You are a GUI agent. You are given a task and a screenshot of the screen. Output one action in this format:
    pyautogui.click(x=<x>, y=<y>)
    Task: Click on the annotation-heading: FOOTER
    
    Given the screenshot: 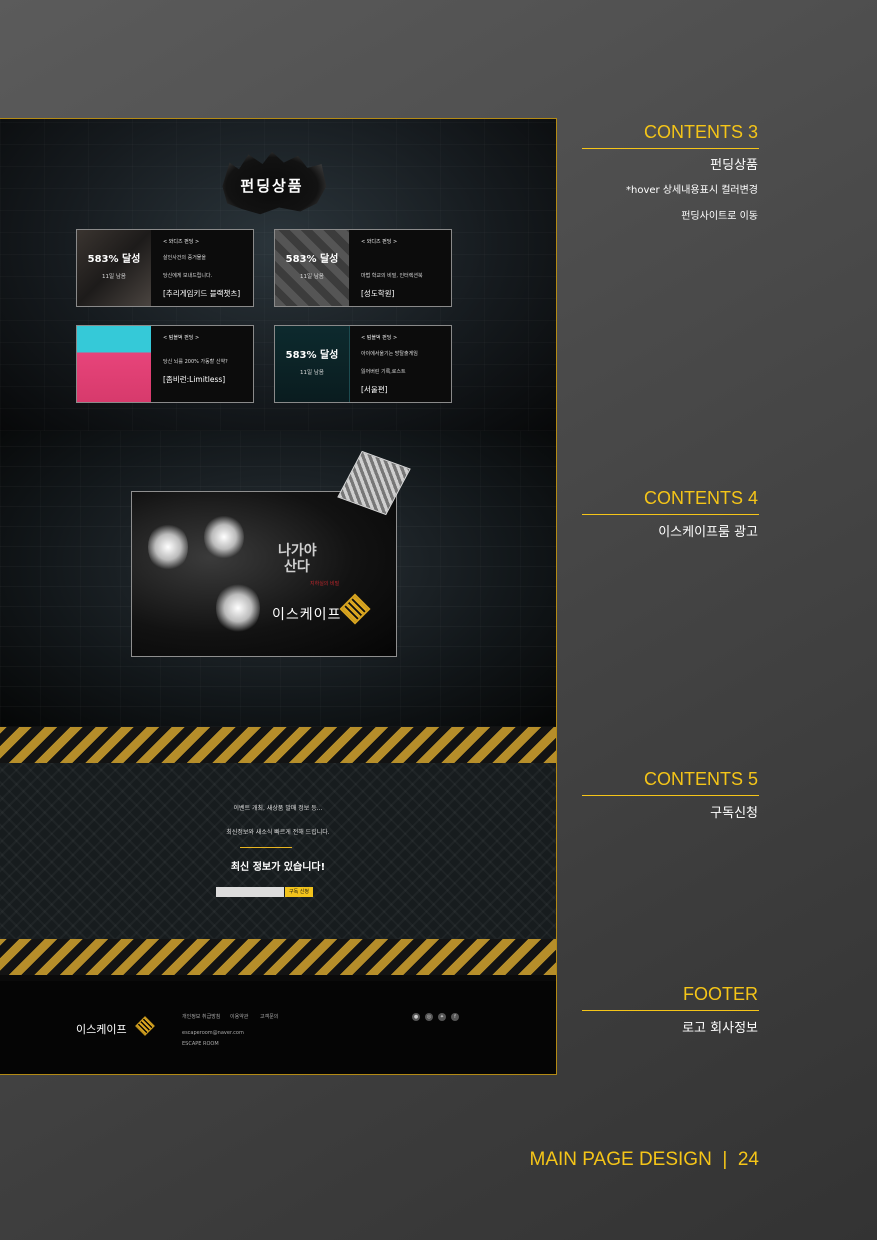 What is the action you would take?
    pyautogui.click(x=720, y=994)
    